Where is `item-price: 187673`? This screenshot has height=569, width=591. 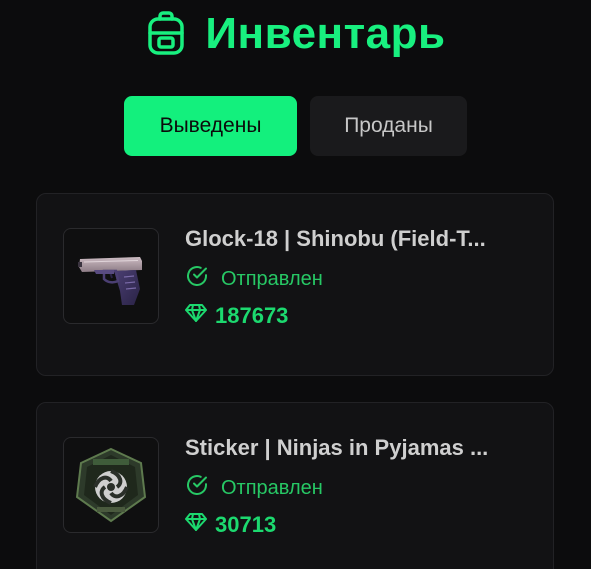
item-price: 187673 is located at coordinates (236, 316).